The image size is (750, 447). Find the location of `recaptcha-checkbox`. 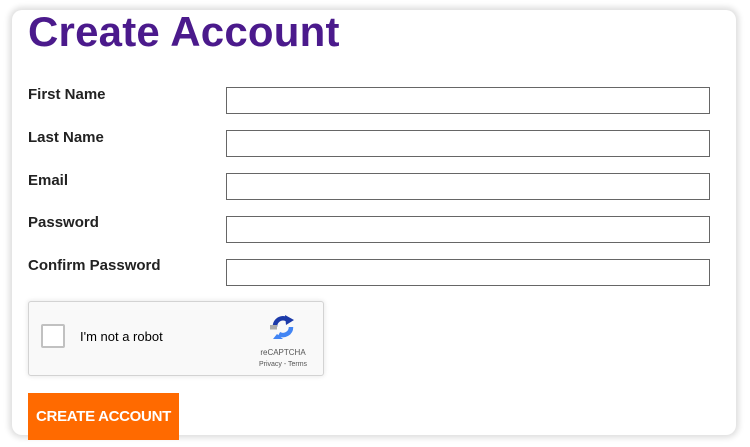

recaptcha-checkbox is located at coordinates (53, 336).